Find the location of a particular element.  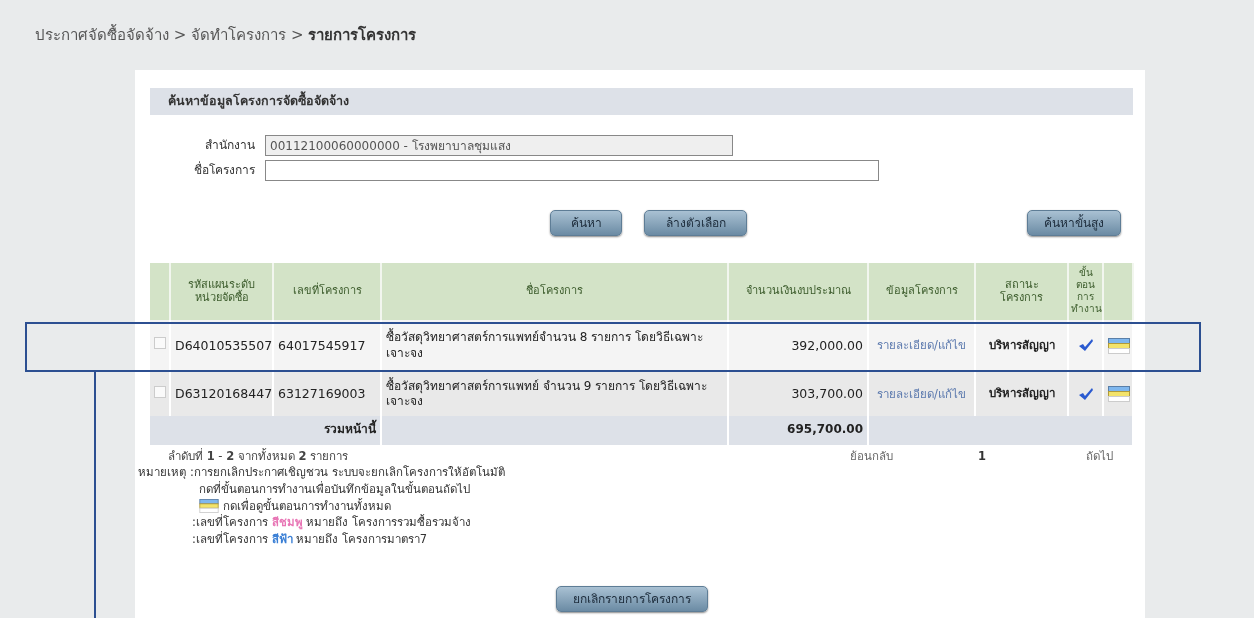

cancel-button: ยกเลิกรายการโครงการ is located at coordinates (631, 598).